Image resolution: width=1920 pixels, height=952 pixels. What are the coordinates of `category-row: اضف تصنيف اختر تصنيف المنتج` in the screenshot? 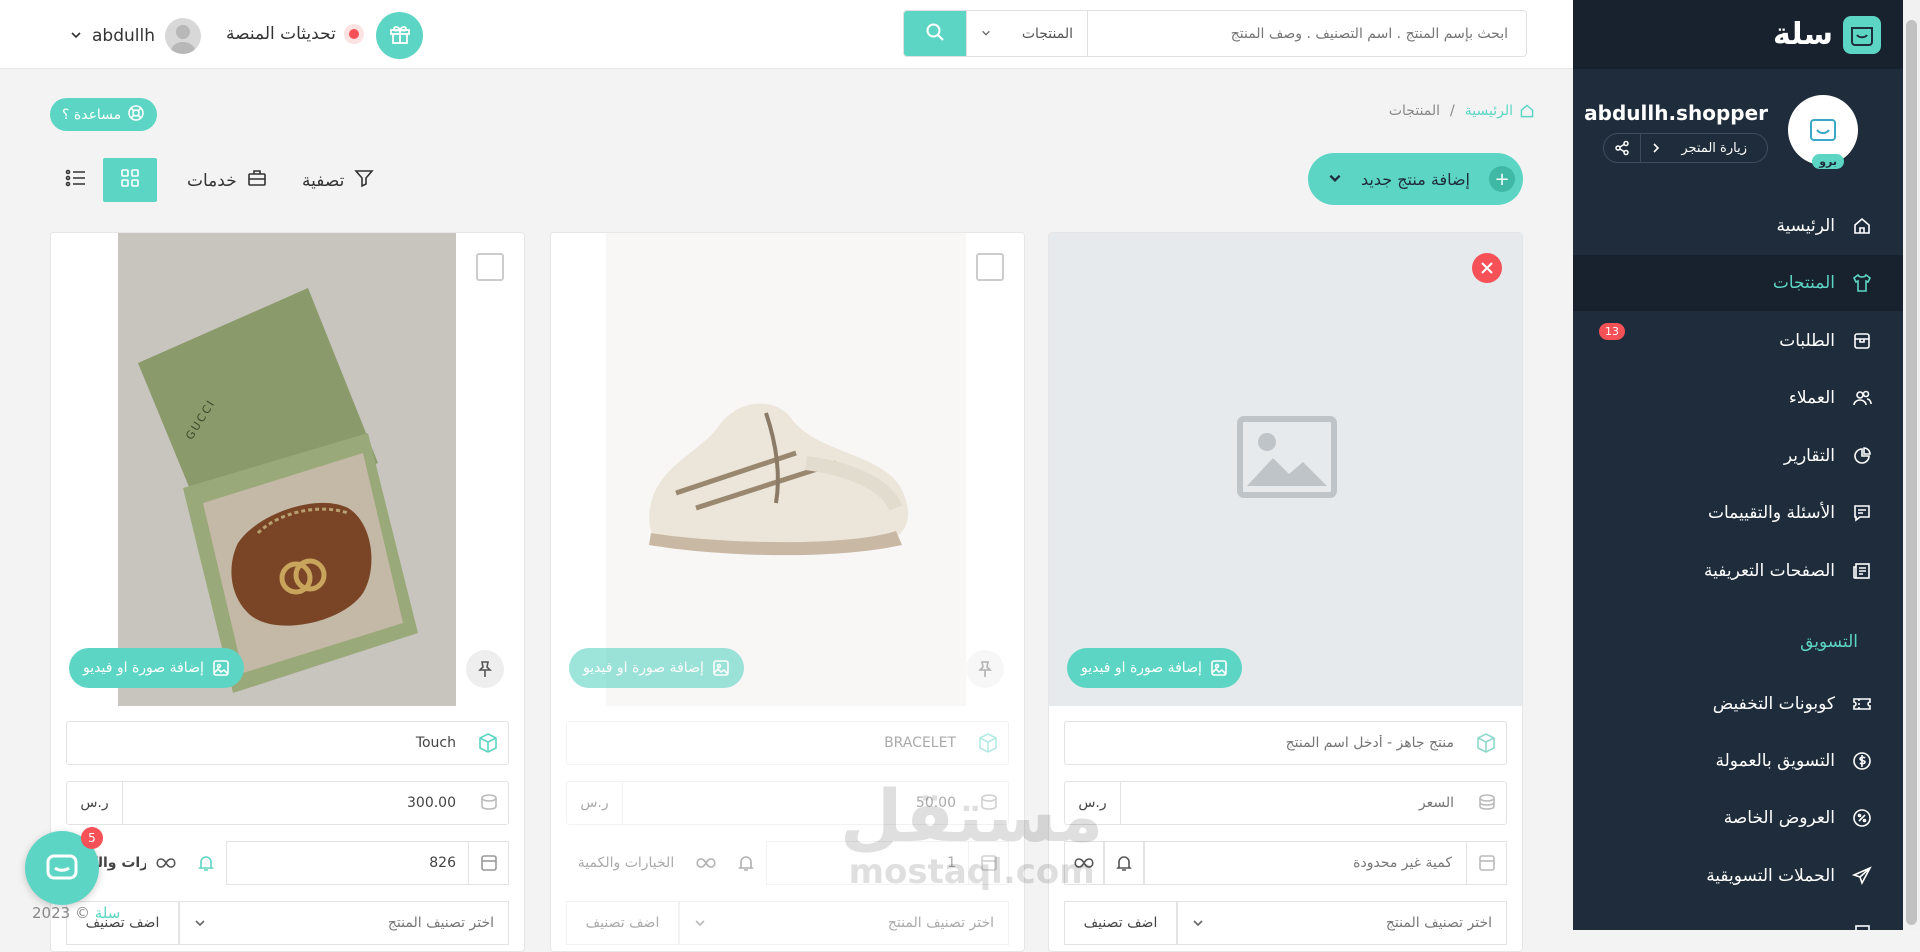 It's located at (787, 923).